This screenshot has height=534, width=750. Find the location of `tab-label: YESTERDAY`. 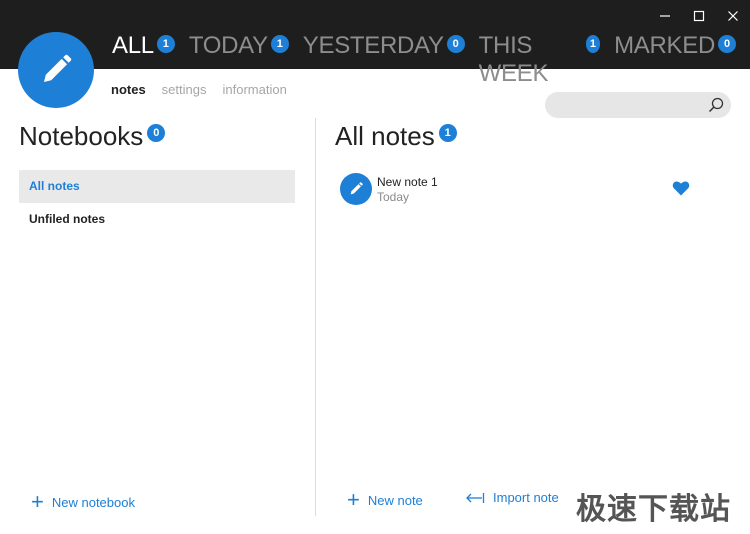

tab-label: YESTERDAY is located at coordinates (373, 45).